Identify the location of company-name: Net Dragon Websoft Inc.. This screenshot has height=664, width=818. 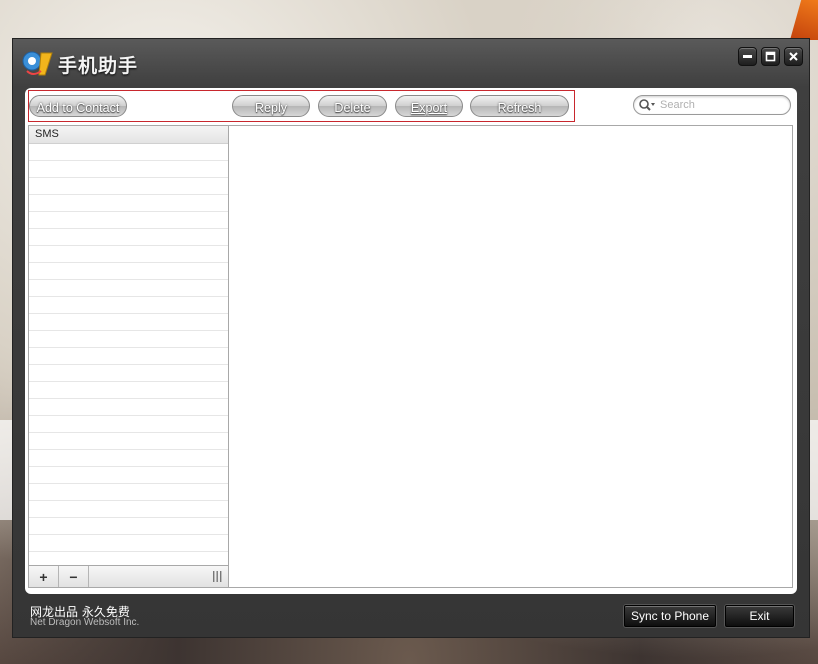
(85, 622).